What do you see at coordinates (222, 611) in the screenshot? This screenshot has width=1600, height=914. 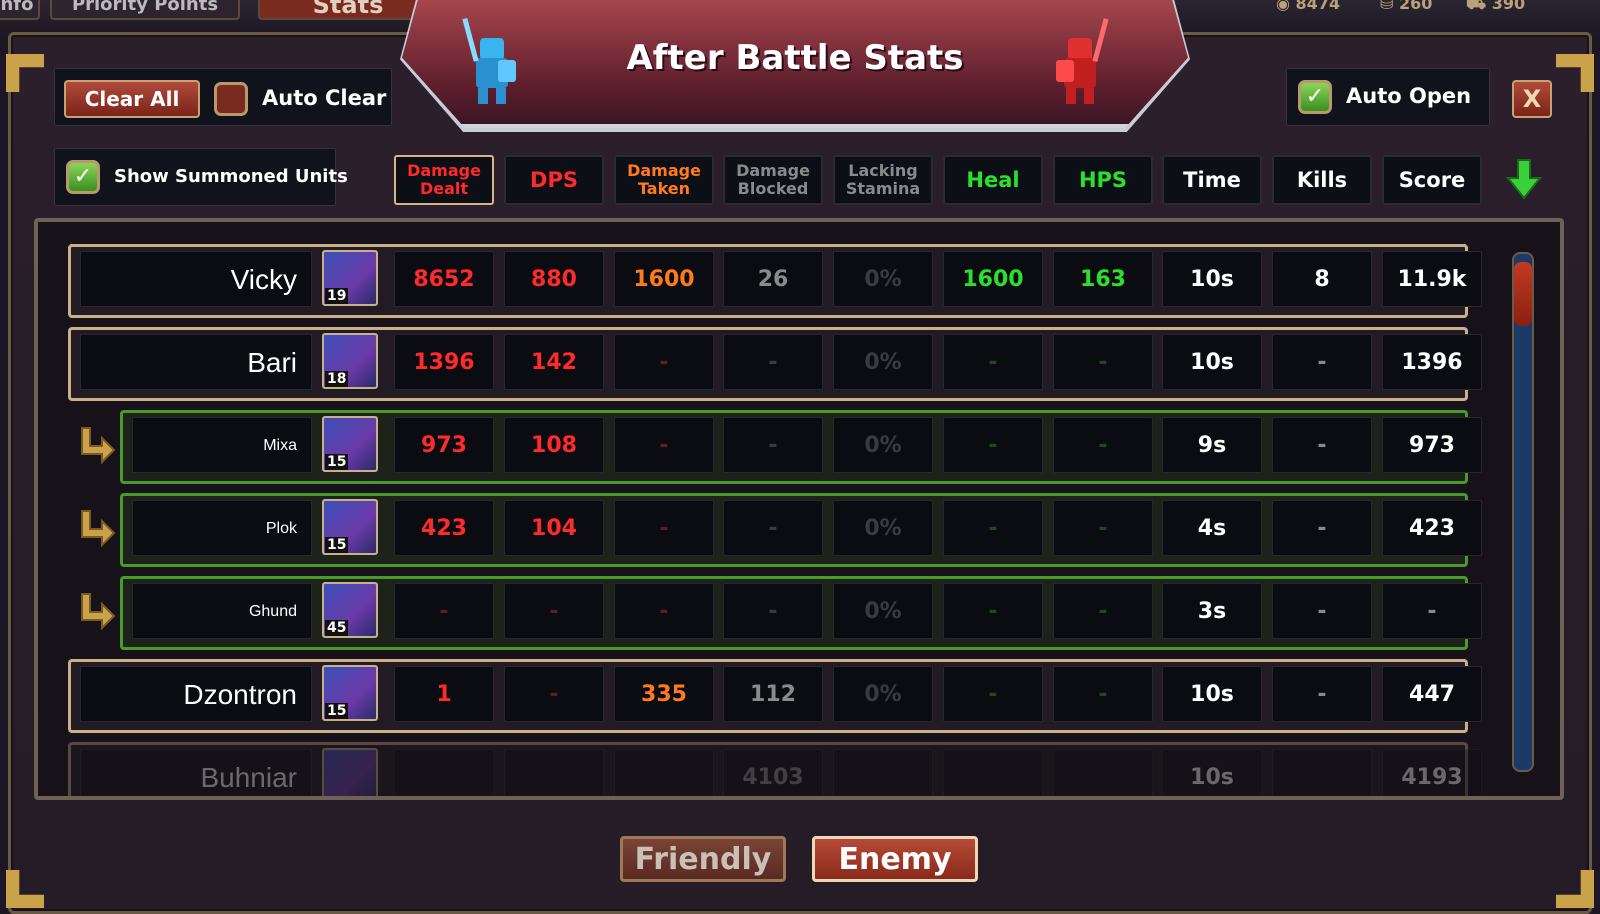 I see `unit-name: Ghund` at bounding box center [222, 611].